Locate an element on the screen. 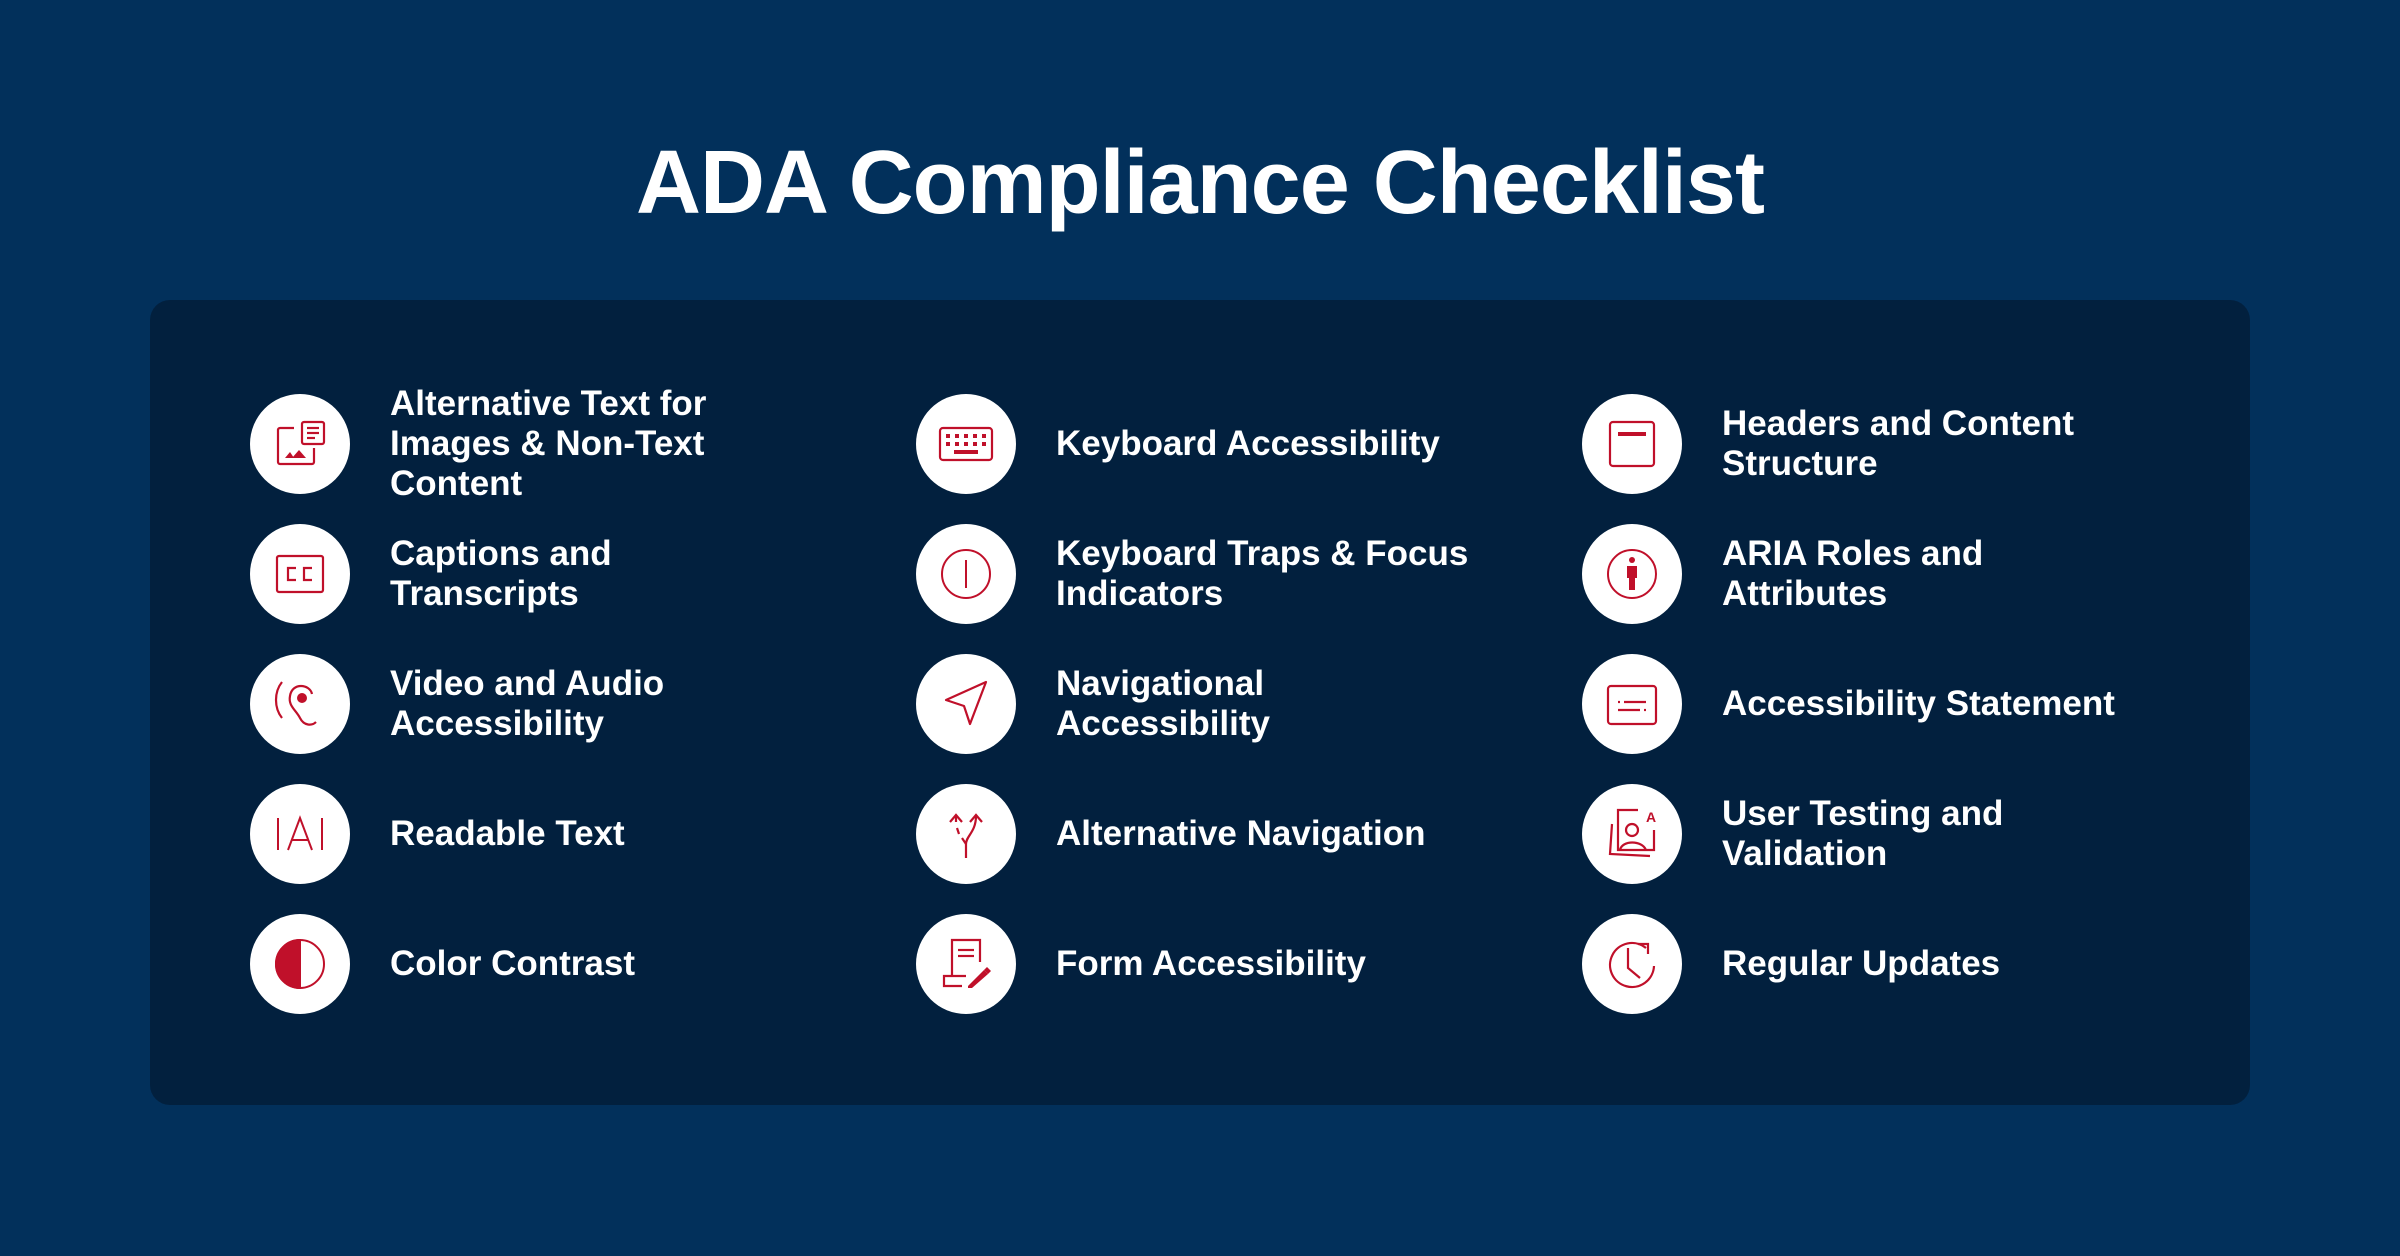  checklist-item-alt-navigation: Alternative Navigation is located at coordinates (1206, 834).